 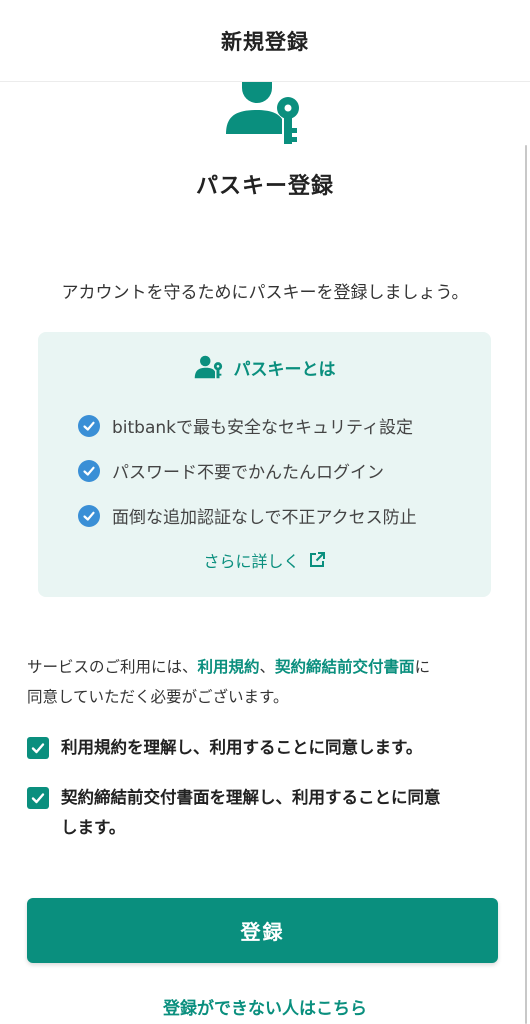 What do you see at coordinates (284, 369) in the screenshot?
I see `info-title-text: パスキーとは` at bounding box center [284, 369].